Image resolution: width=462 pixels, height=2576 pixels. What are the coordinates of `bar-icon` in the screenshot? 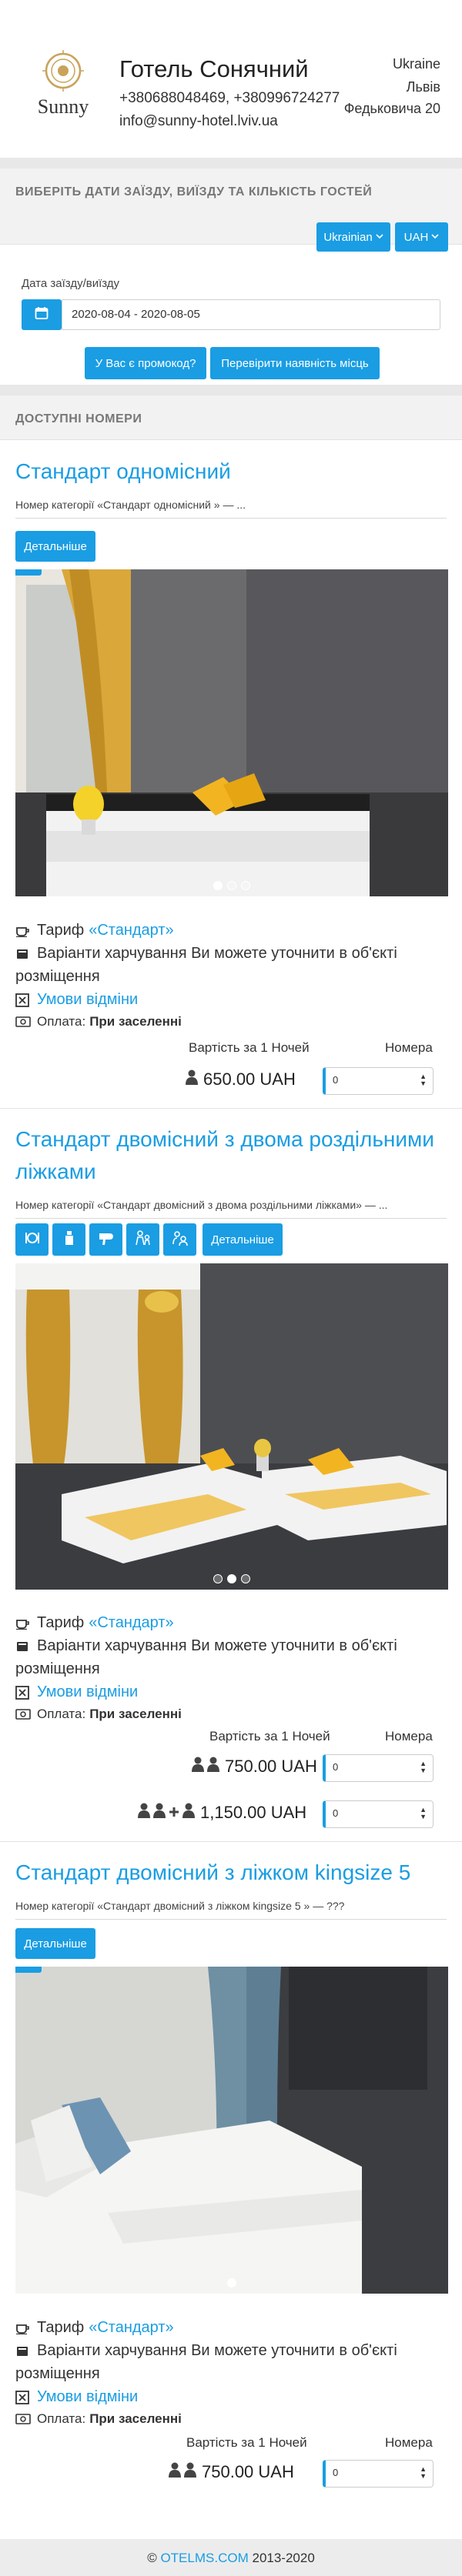 It's located at (69, 1240).